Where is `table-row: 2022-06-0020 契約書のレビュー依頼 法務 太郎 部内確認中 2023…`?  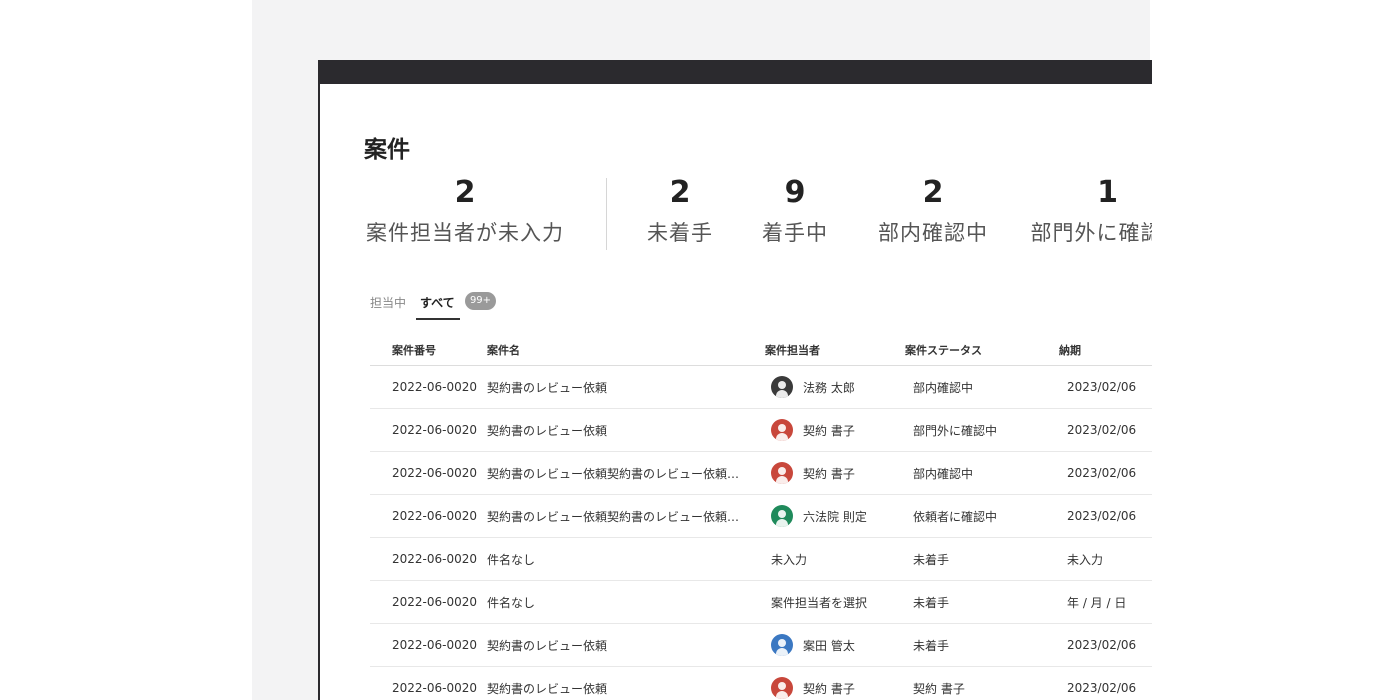
table-row: 2022-06-0020 契約書のレビュー依頼 法務 太郎 部内確認中 2023… is located at coordinates (761, 387).